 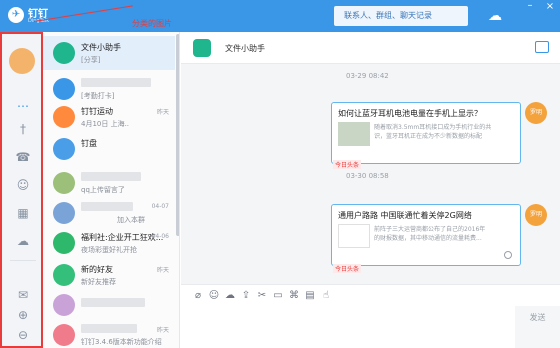 I want to click on dingtalk-logo-icon: ✈, so click(x=16, y=15).